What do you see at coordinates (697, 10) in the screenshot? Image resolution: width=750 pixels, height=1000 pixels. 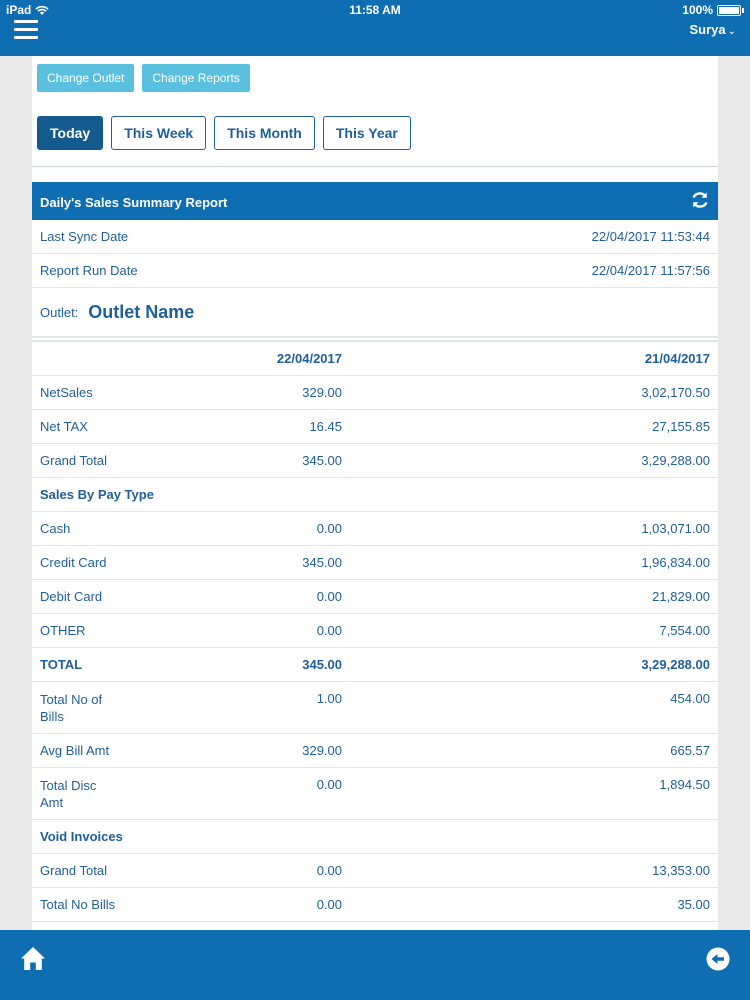 I see `battery-percent: 100%` at bounding box center [697, 10].